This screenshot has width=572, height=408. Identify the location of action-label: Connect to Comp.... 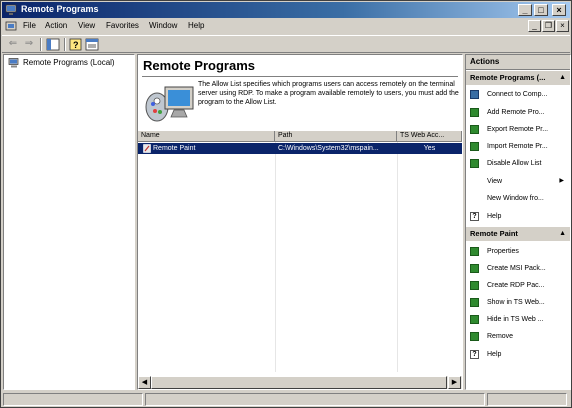
(517, 94).